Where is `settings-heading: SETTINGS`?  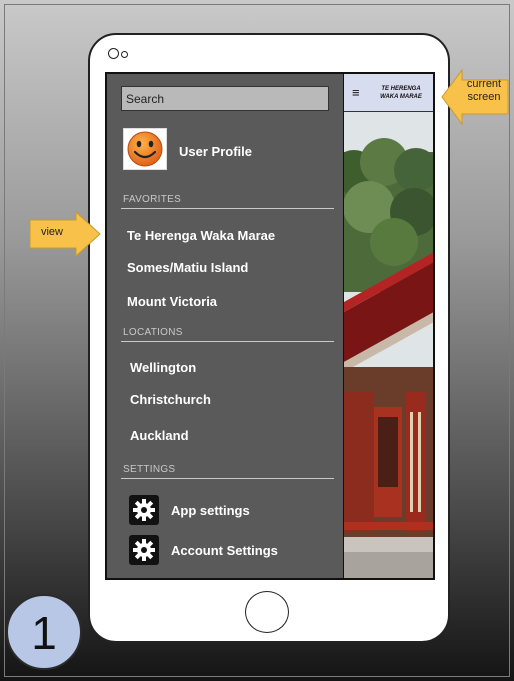
settings-heading: SETTINGS is located at coordinates (149, 469).